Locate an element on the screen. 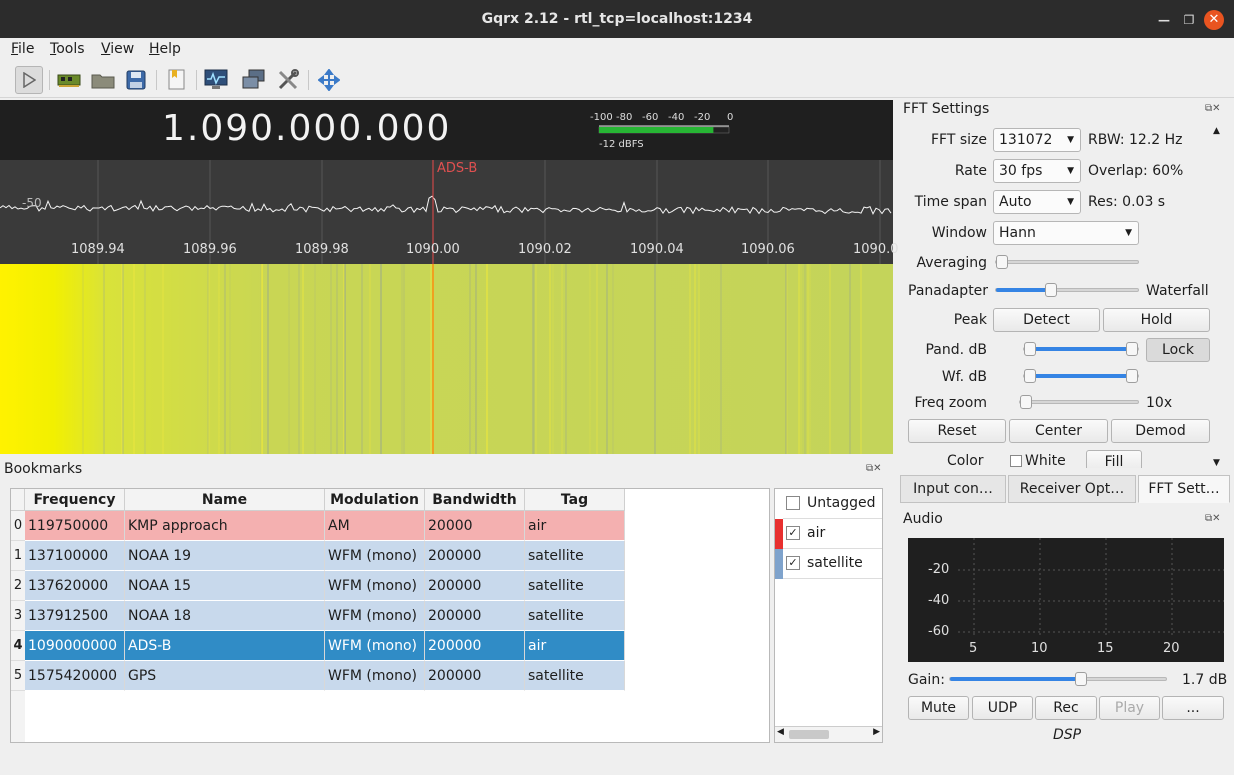 This screenshot has height=775, width=1234. row-header: 5 is located at coordinates (18, 676).